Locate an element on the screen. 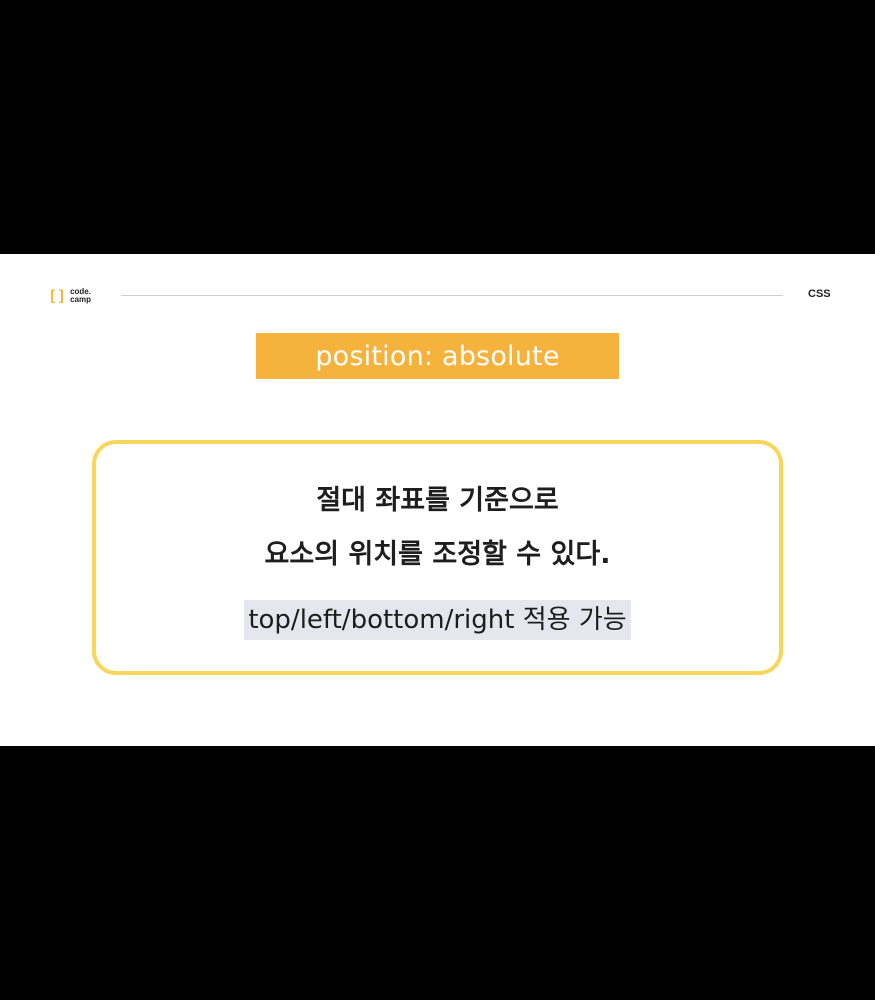 Image resolution: width=875 pixels, height=1000 pixels. logo-wordmark: code. camp is located at coordinates (80, 296).